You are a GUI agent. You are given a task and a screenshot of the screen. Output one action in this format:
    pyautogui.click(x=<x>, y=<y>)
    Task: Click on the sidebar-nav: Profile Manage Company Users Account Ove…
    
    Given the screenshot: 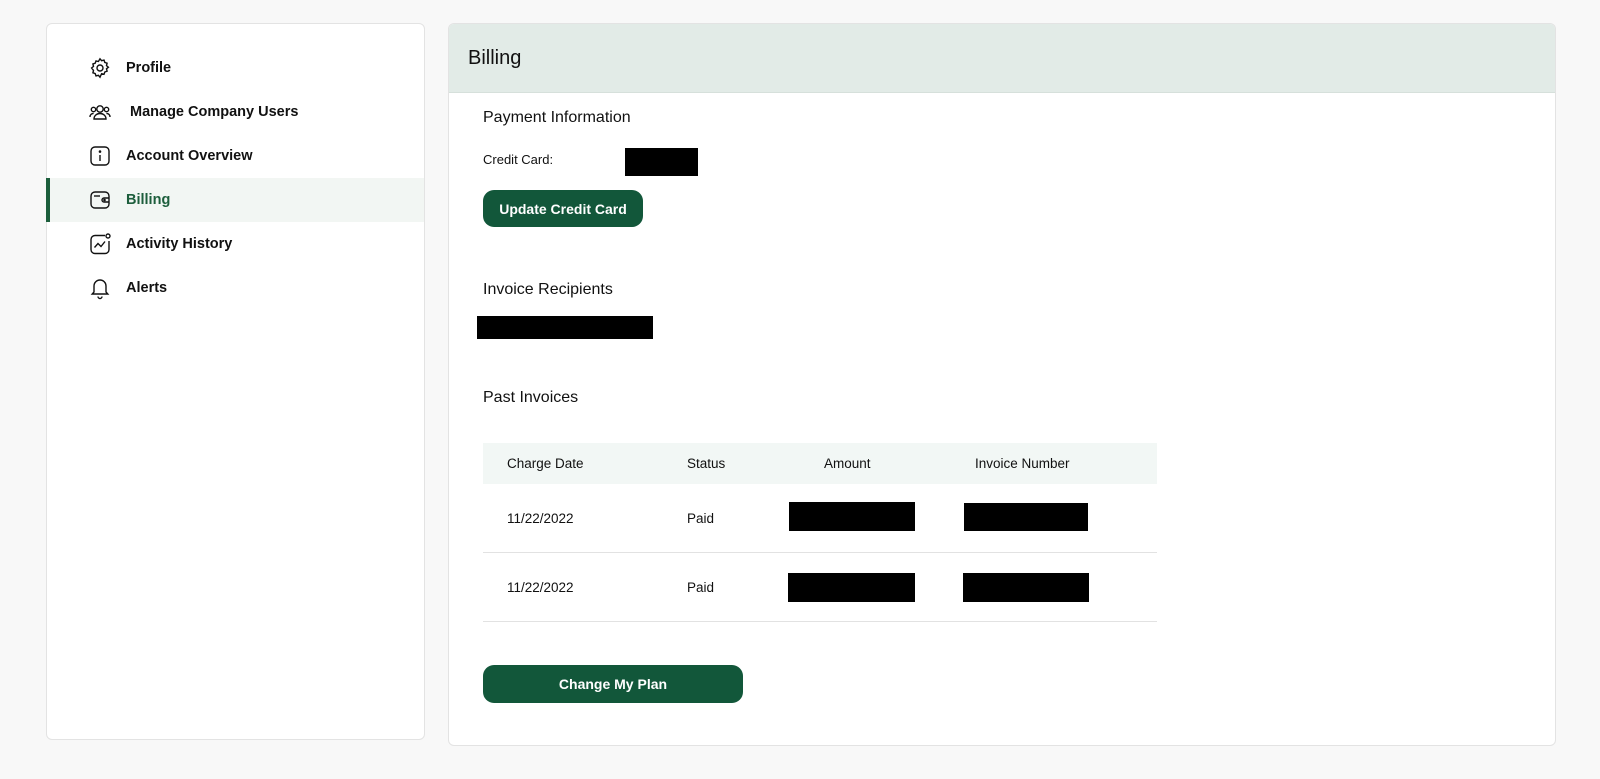 What is the action you would take?
    pyautogui.click(x=235, y=178)
    